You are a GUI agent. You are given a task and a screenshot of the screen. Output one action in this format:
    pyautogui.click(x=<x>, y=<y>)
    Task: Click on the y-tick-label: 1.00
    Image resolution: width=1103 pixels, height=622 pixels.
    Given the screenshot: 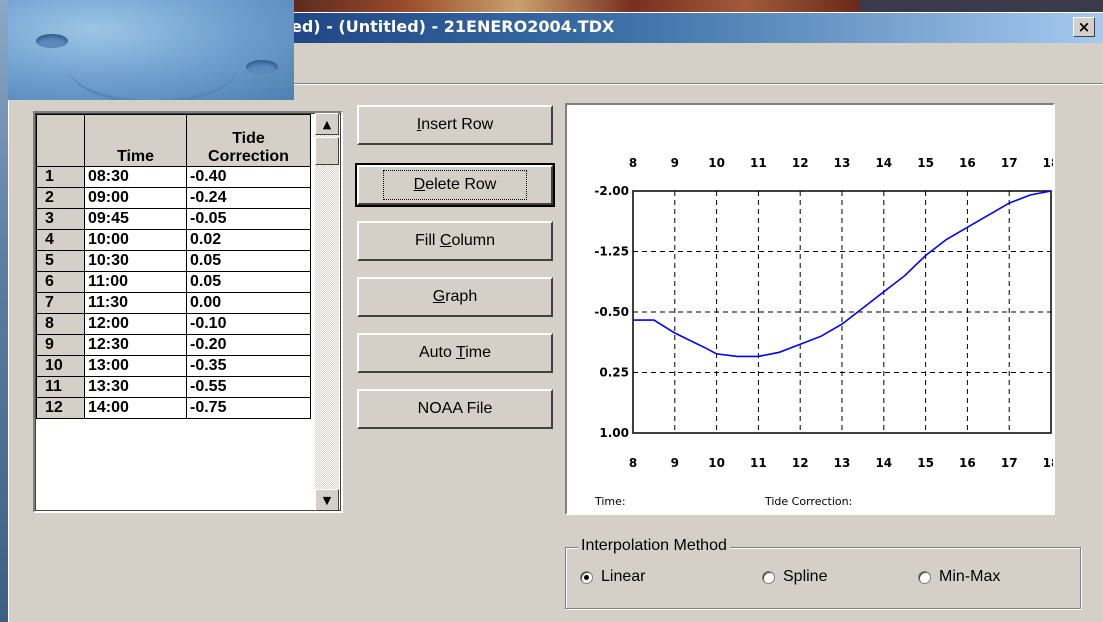 What is the action you would take?
    pyautogui.click(x=614, y=433)
    